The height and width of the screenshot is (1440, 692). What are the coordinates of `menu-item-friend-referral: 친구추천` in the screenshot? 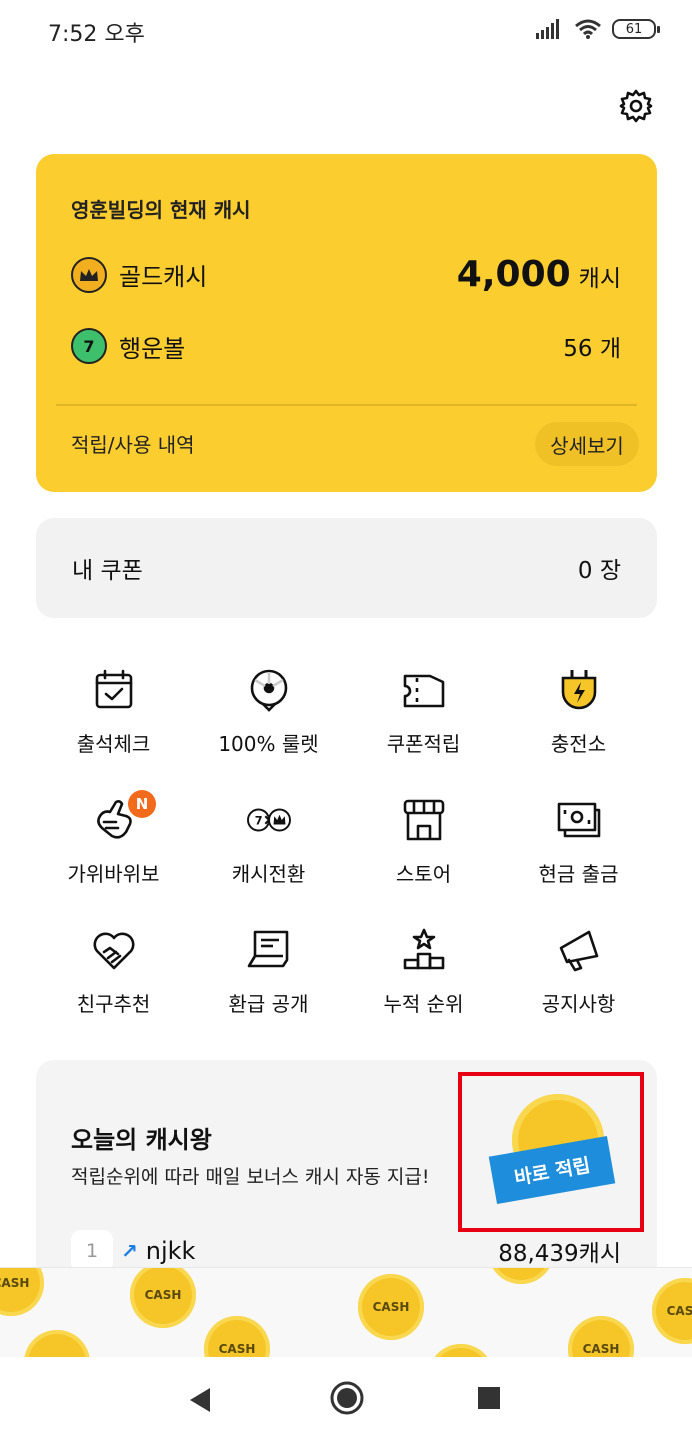 It's located at (113, 985).